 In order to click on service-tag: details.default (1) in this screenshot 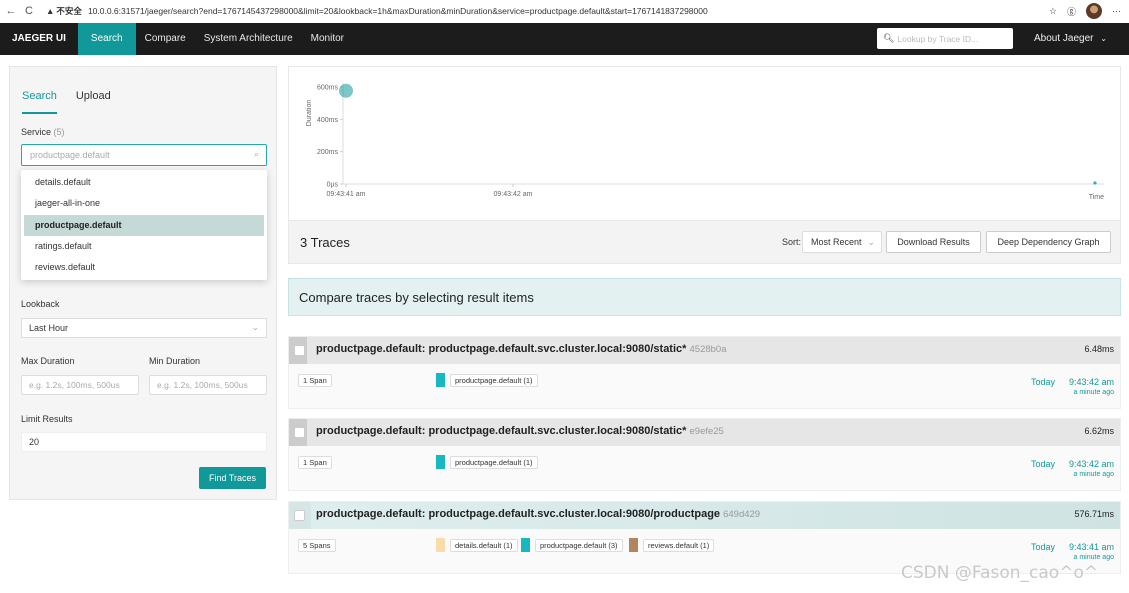, I will do `click(477, 545)`.